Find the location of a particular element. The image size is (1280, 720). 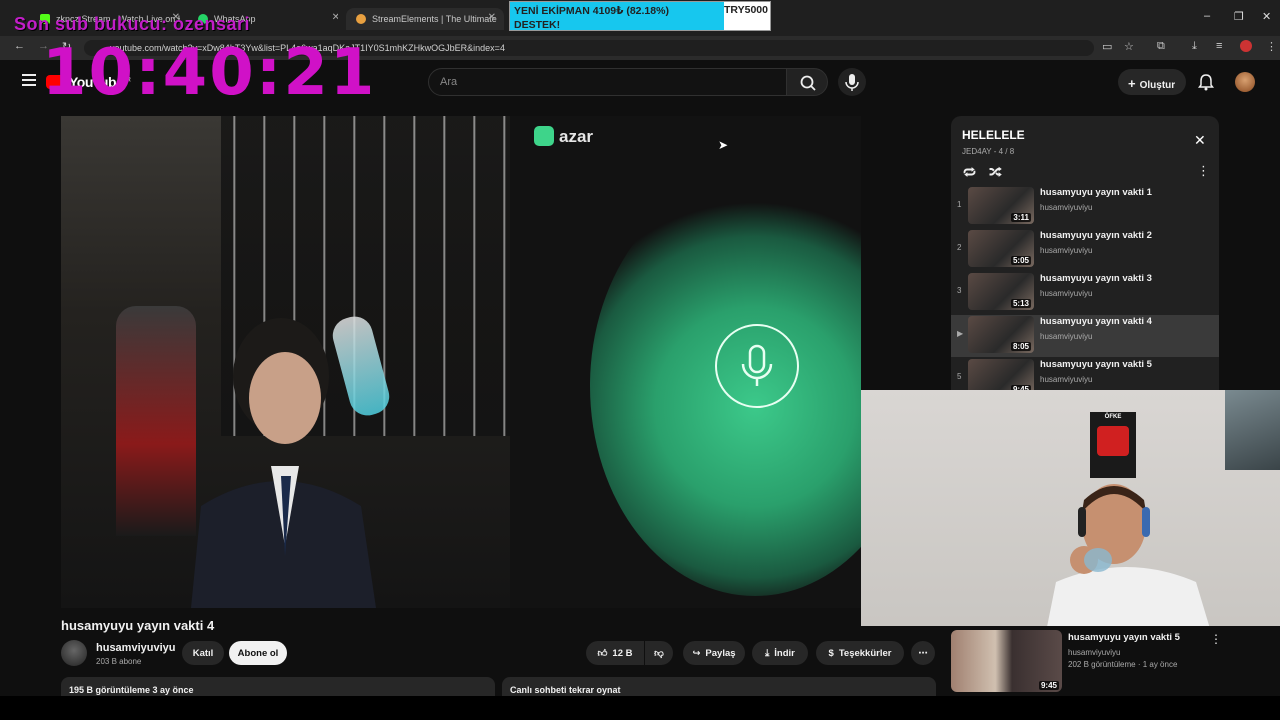

download-button: ⤓ İndir is located at coordinates (780, 653).